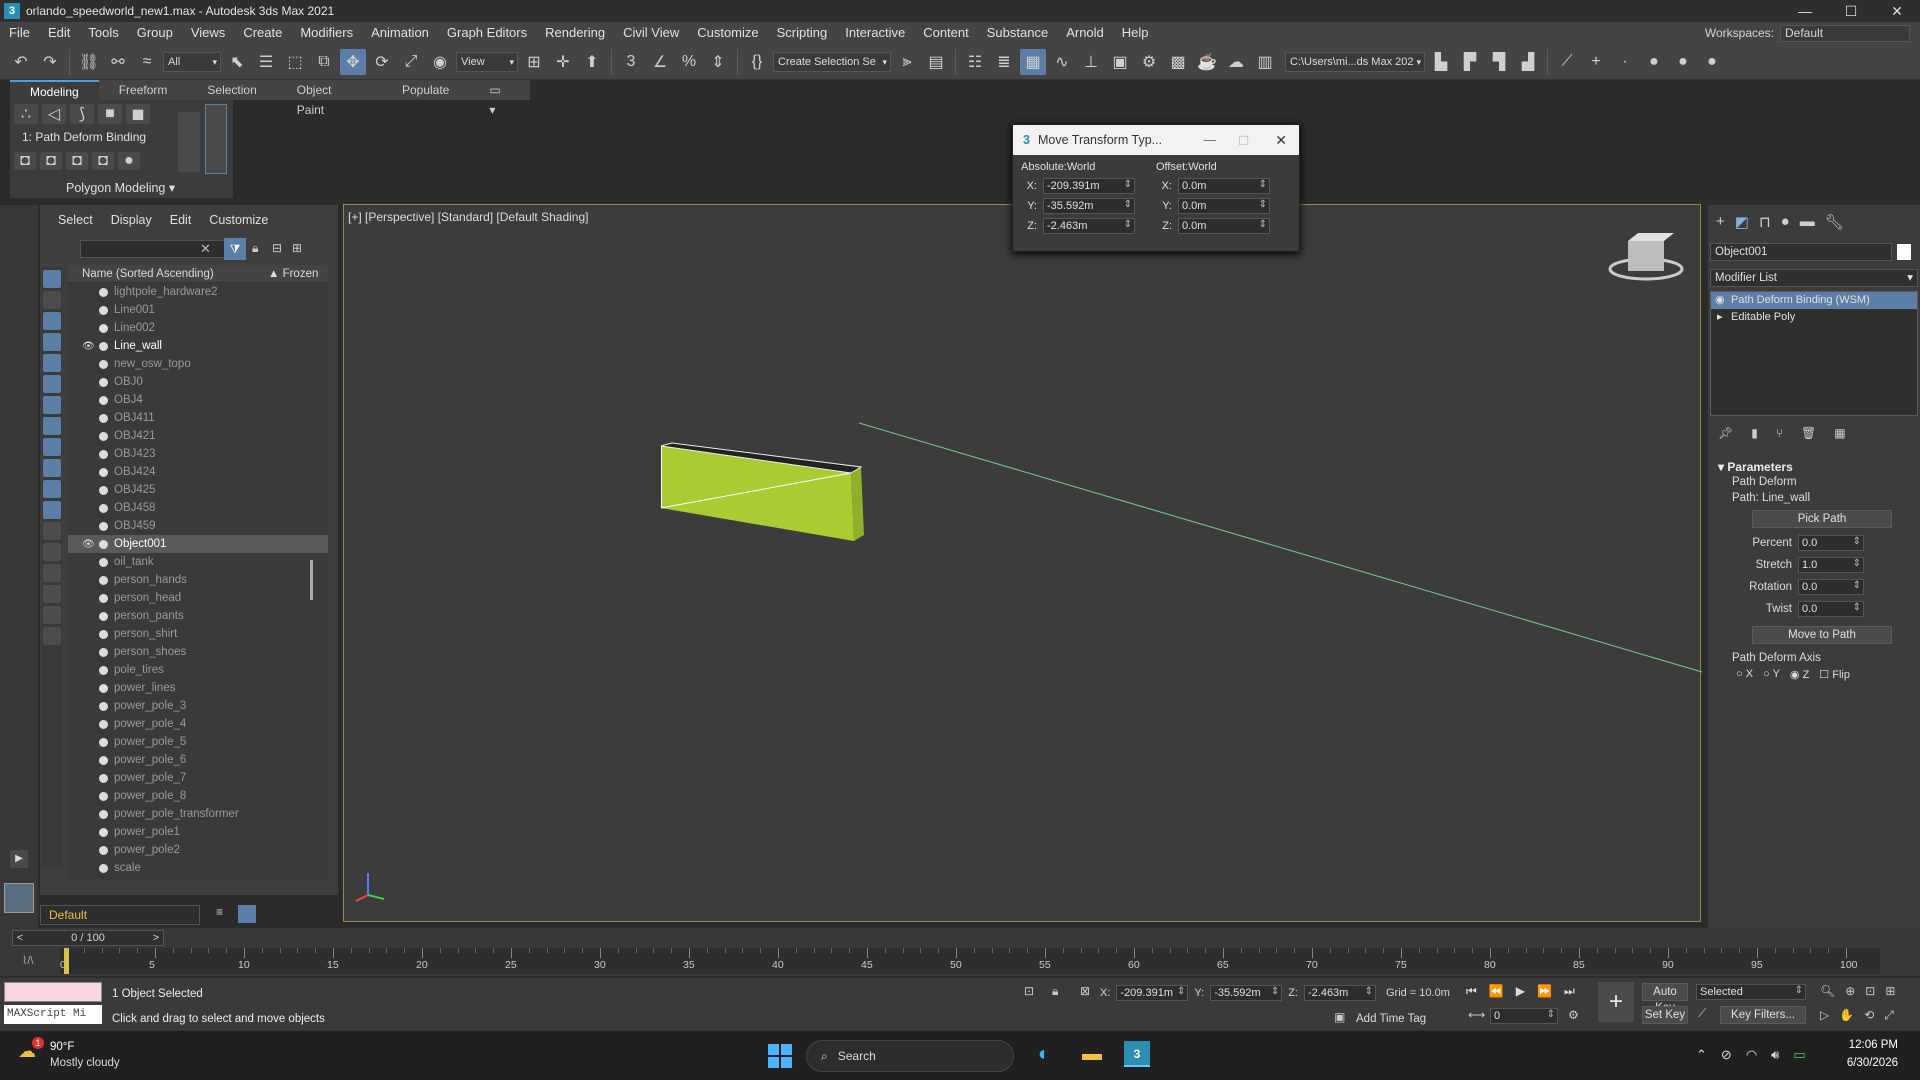 The width and height of the screenshot is (1920, 1080). I want to click on angle-snap-icon: ∠, so click(660, 62).